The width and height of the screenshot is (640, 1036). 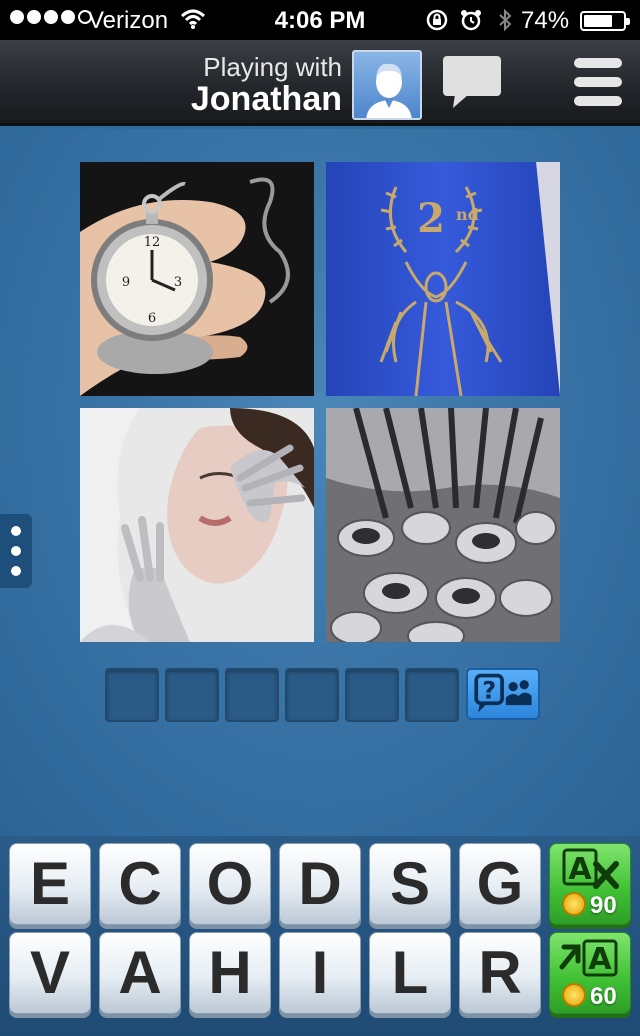 I want to click on svg-text: 9, so click(x=126, y=282).